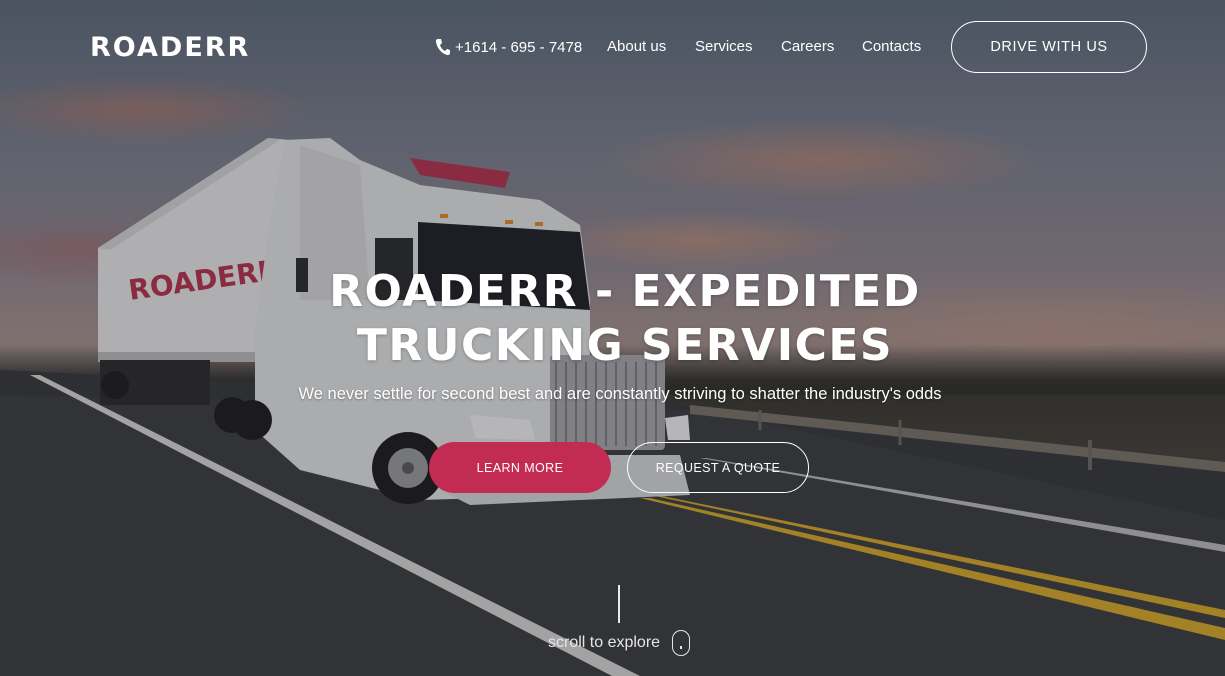  I want to click on phone-link: +1614 - 695 - 7478, so click(508, 47).